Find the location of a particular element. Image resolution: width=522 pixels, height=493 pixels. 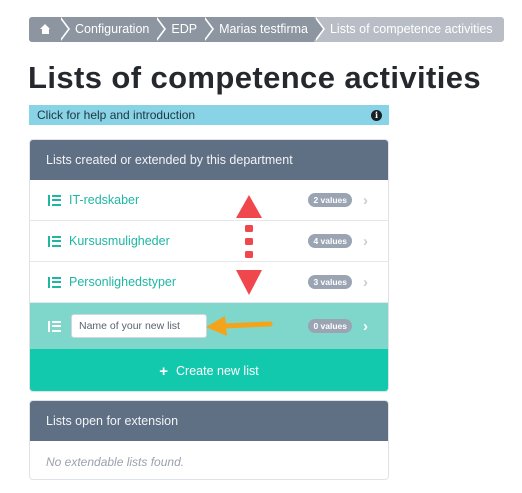

plus-icon: + is located at coordinates (164, 371).